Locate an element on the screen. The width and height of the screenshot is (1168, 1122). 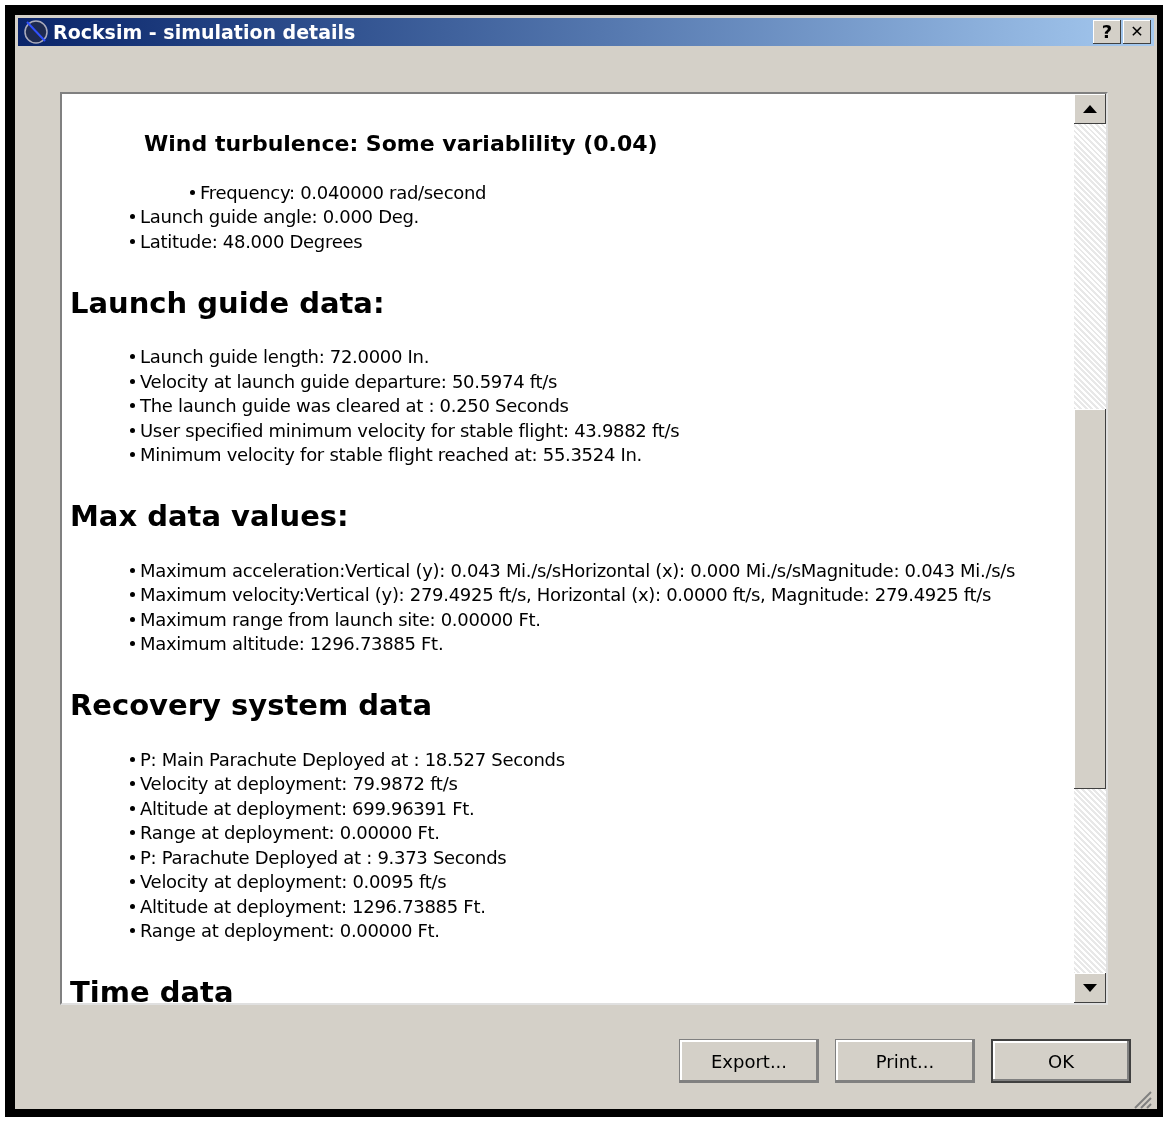
bullet-text: Altitude at deployment: 1296.73885 Ft. is located at coordinates (313, 906).